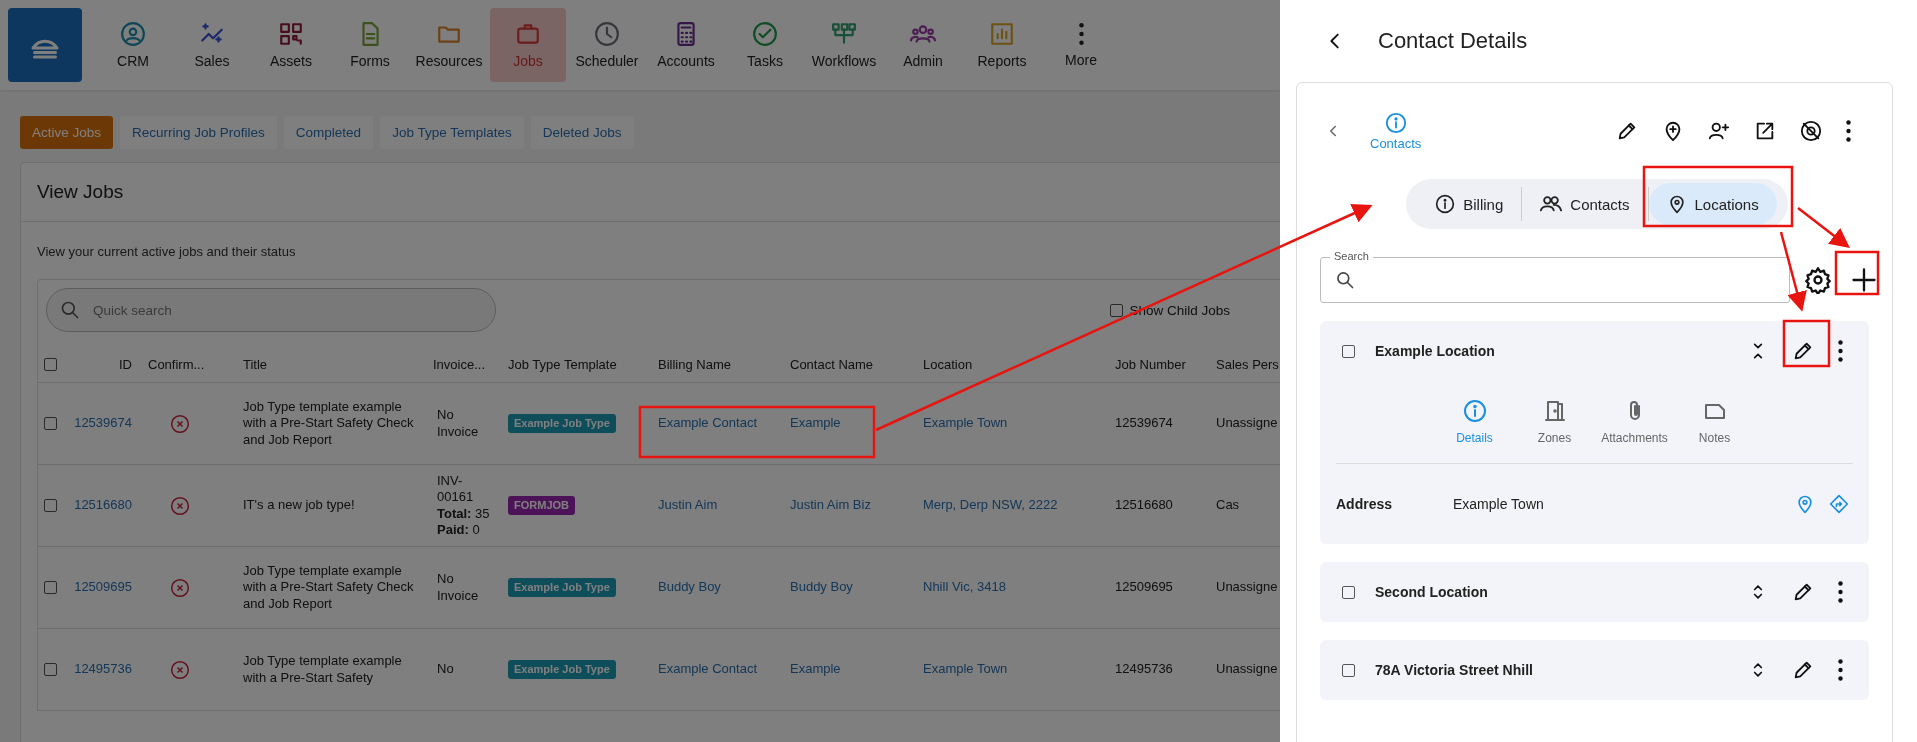 The height and width of the screenshot is (742, 1917). I want to click on detail-tab: Details, so click(1474, 422).